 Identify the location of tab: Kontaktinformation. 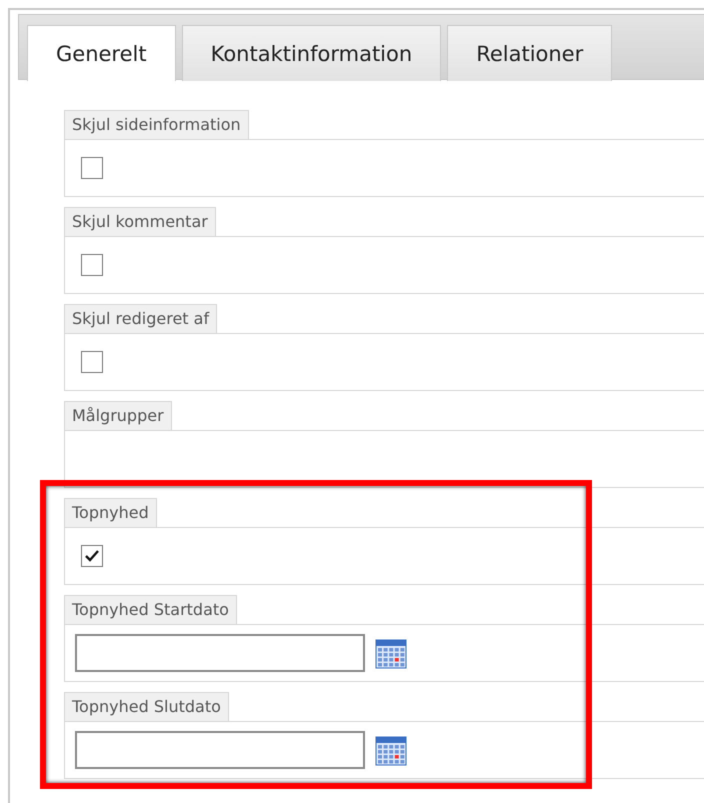
(312, 53).